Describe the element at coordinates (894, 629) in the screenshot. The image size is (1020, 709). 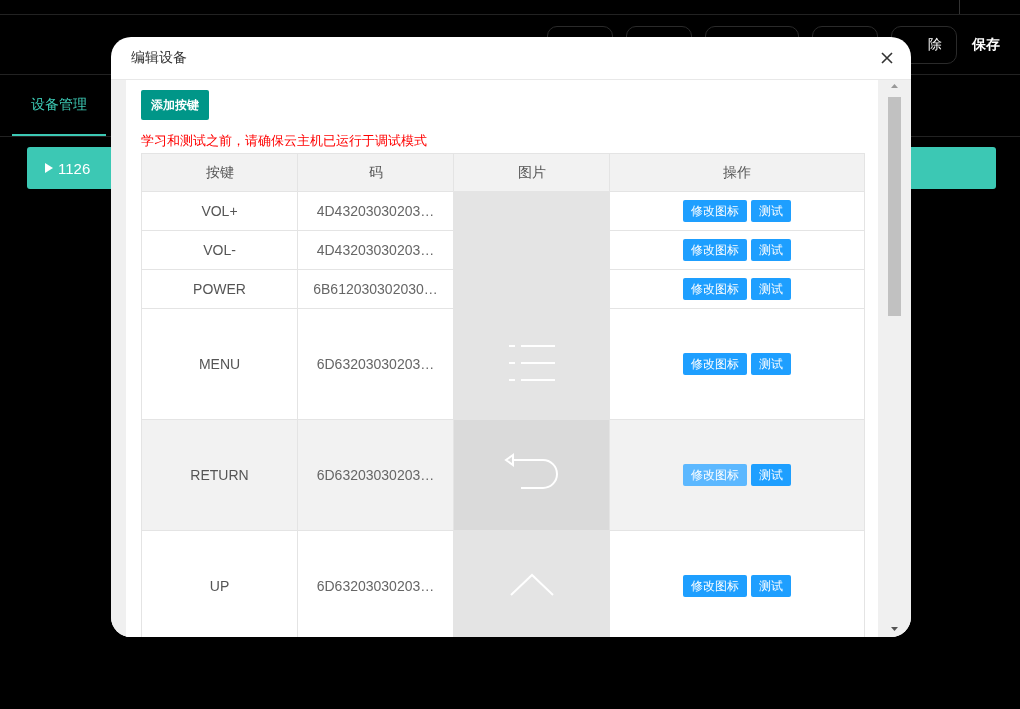
I see `scroll-down-icon` at that location.